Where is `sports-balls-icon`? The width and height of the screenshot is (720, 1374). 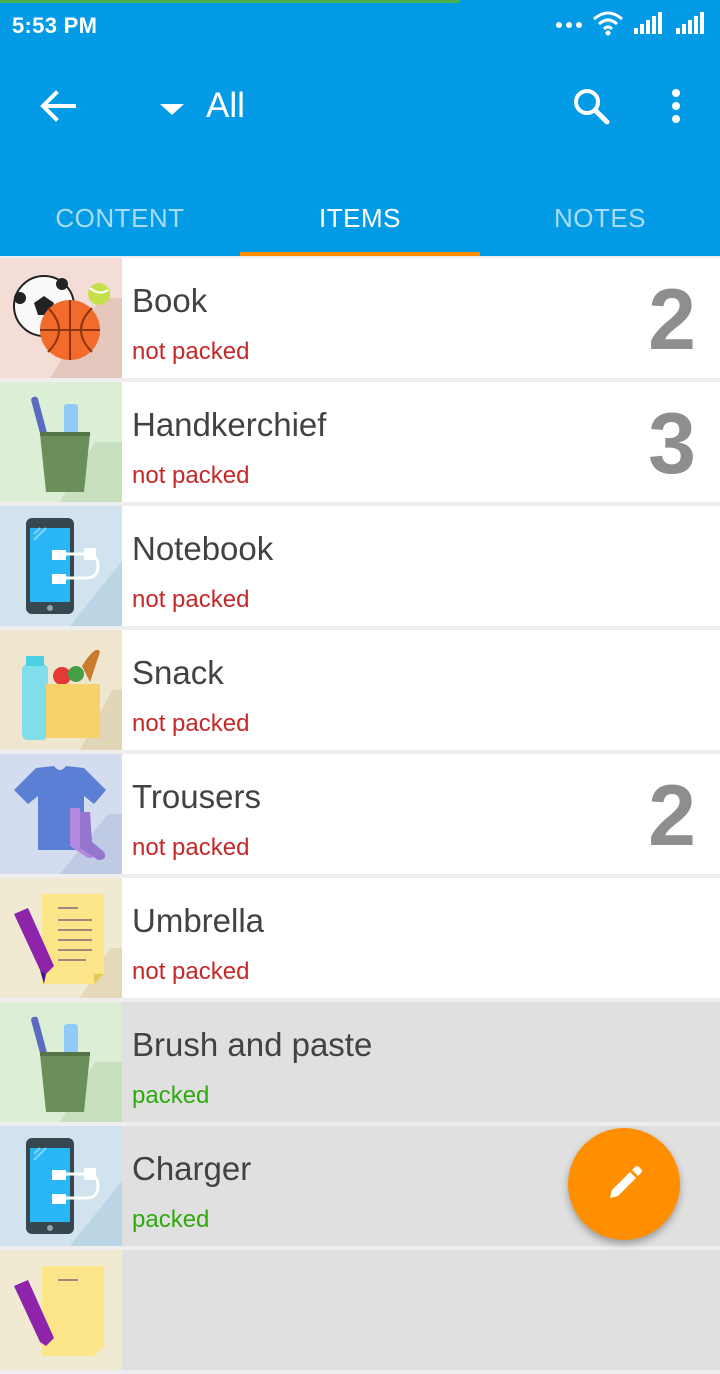
sports-balls-icon is located at coordinates (61, 318).